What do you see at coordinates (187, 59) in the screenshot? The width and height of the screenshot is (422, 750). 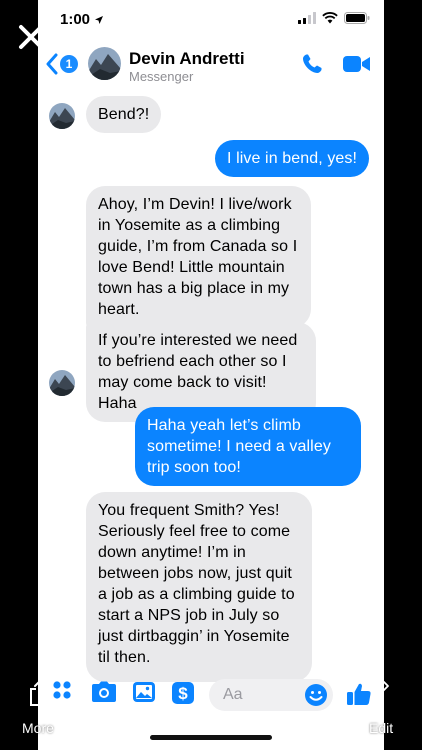 I see `contact-name: Devin Andretti` at bounding box center [187, 59].